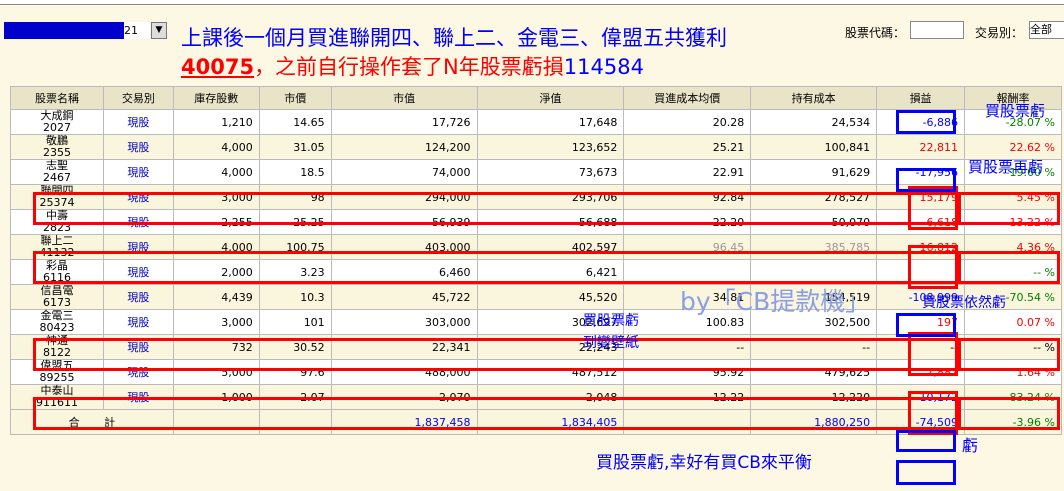 This screenshot has height=491, width=1064. Describe the element at coordinates (57, 377) in the screenshot. I see `stock-code: 89255` at that location.